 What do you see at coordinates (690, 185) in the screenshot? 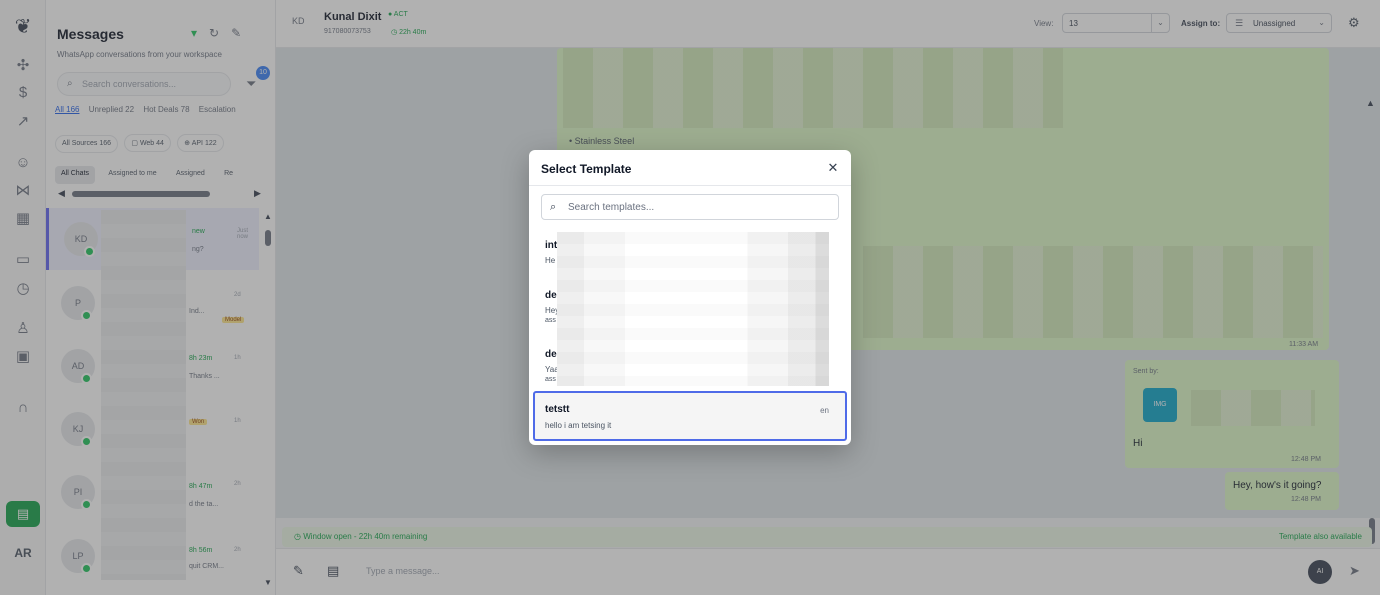
I see `modal-divider` at bounding box center [690, 185].